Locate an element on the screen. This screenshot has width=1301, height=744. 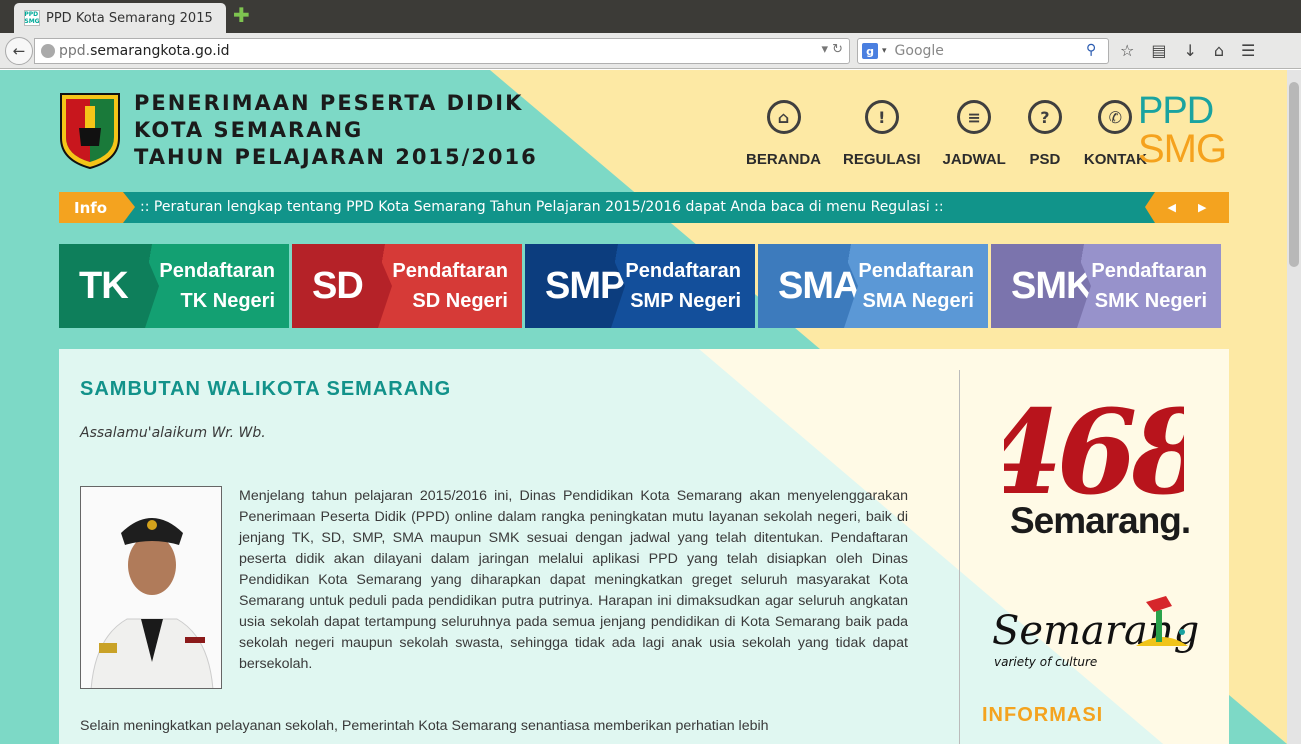
level-button-smp: SMP Pendaftaran SMP Negeri is located at coordinates (640, 286).